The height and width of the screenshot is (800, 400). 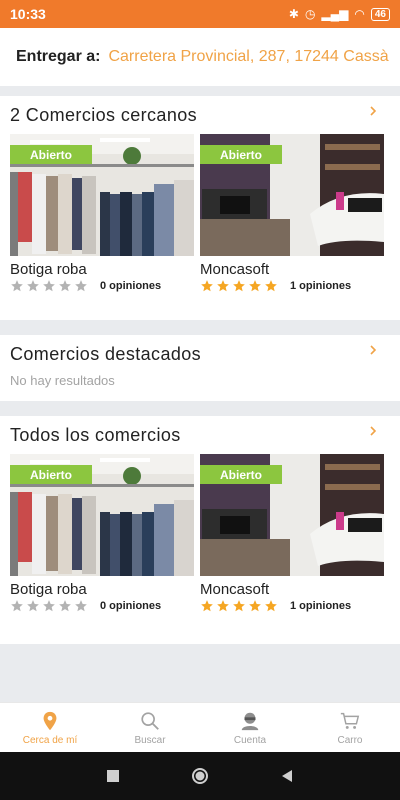 I want to click on alarm-icon: ◷, so click(x=310, y=14).